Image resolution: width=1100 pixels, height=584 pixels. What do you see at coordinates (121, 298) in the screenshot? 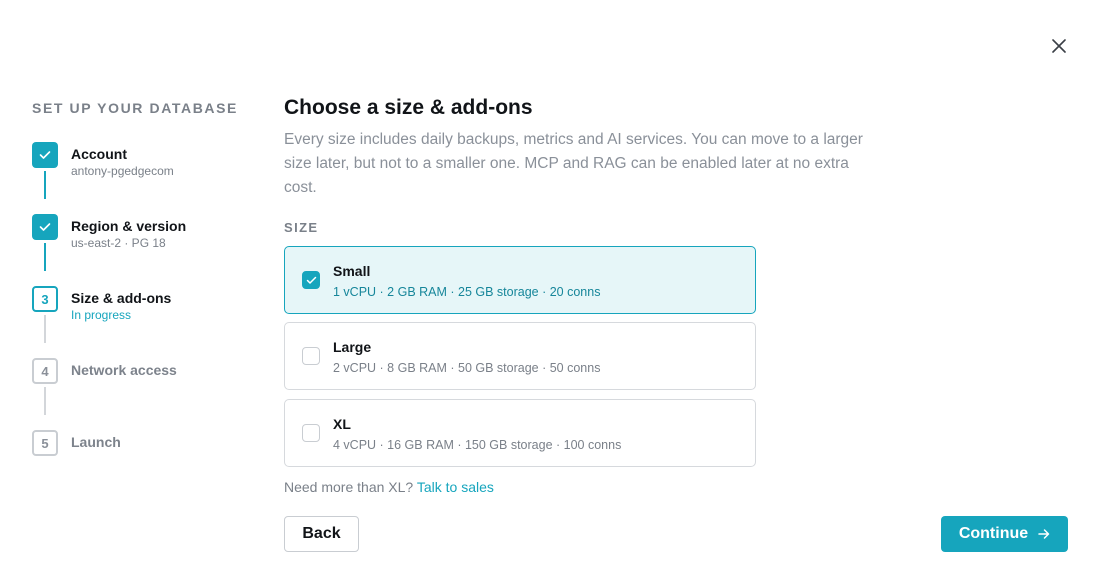
I see `step-label: Size & add-ons` at bounding box center [121, 298].